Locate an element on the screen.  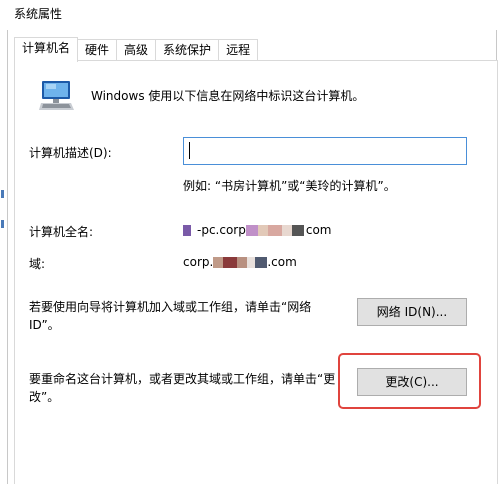
domain-value: corp. .com is located at coordinates (240, 262).